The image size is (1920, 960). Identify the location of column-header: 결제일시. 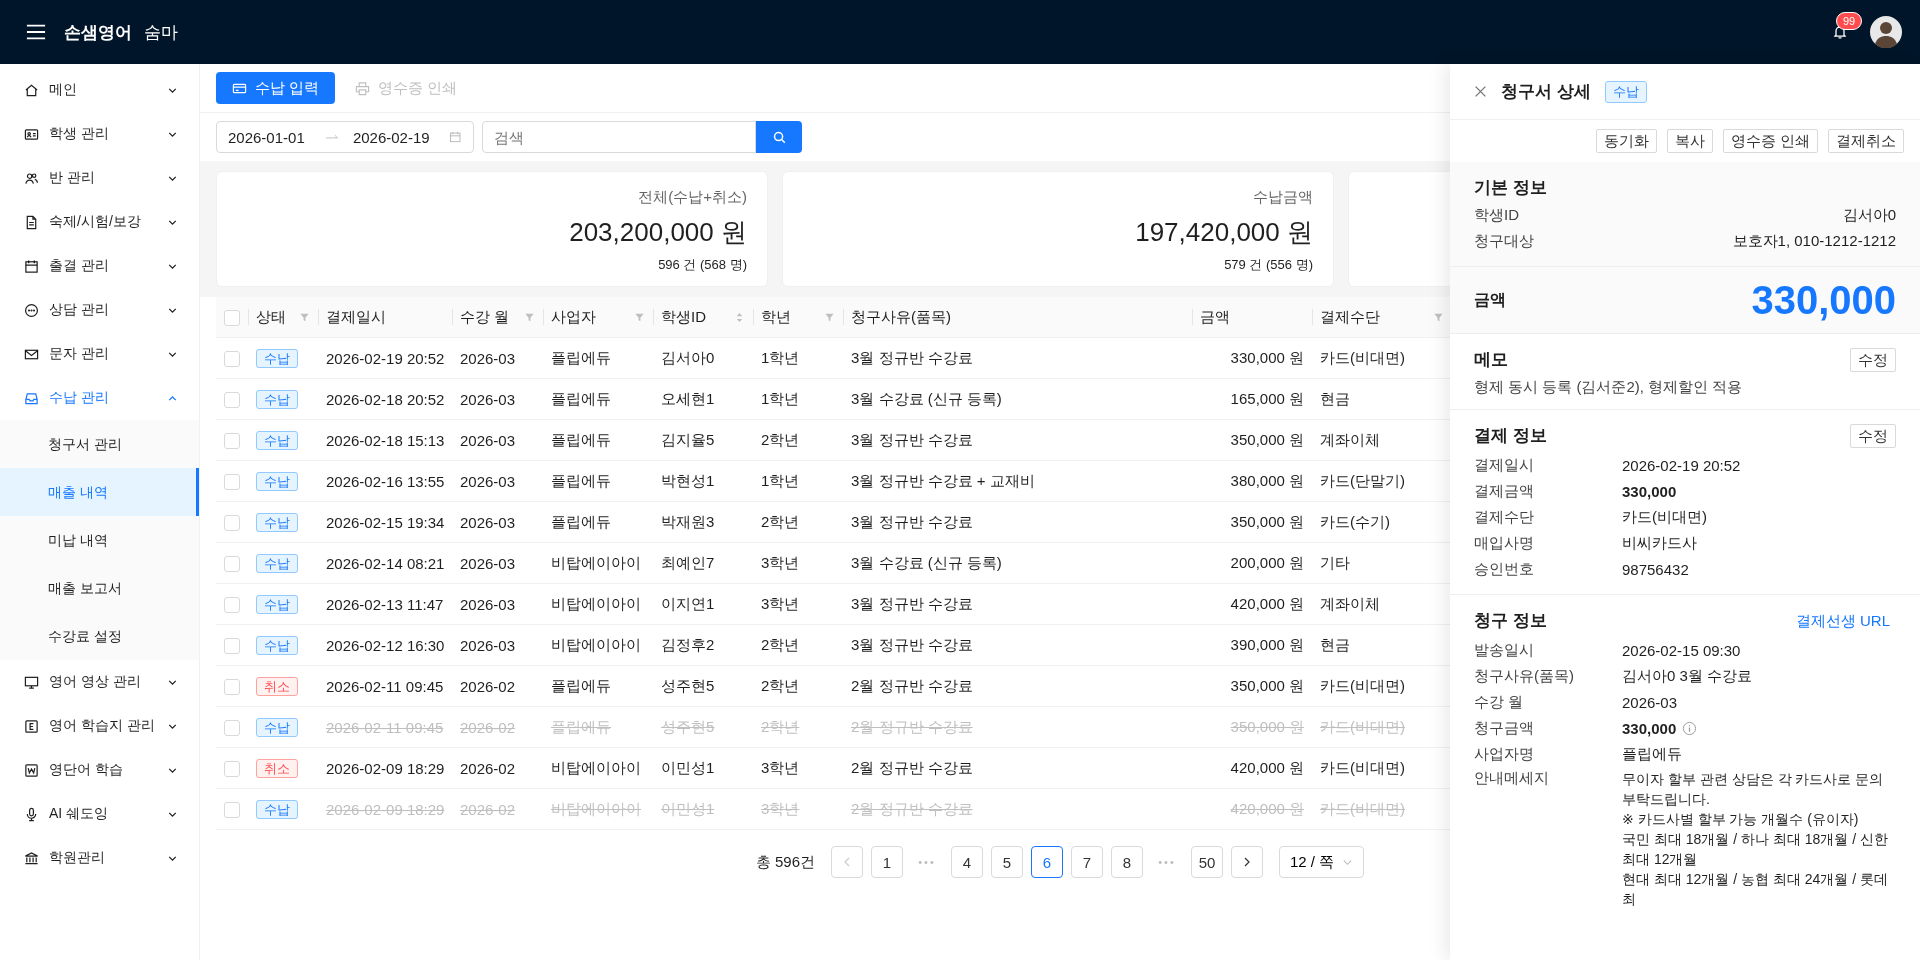
(385, 317).